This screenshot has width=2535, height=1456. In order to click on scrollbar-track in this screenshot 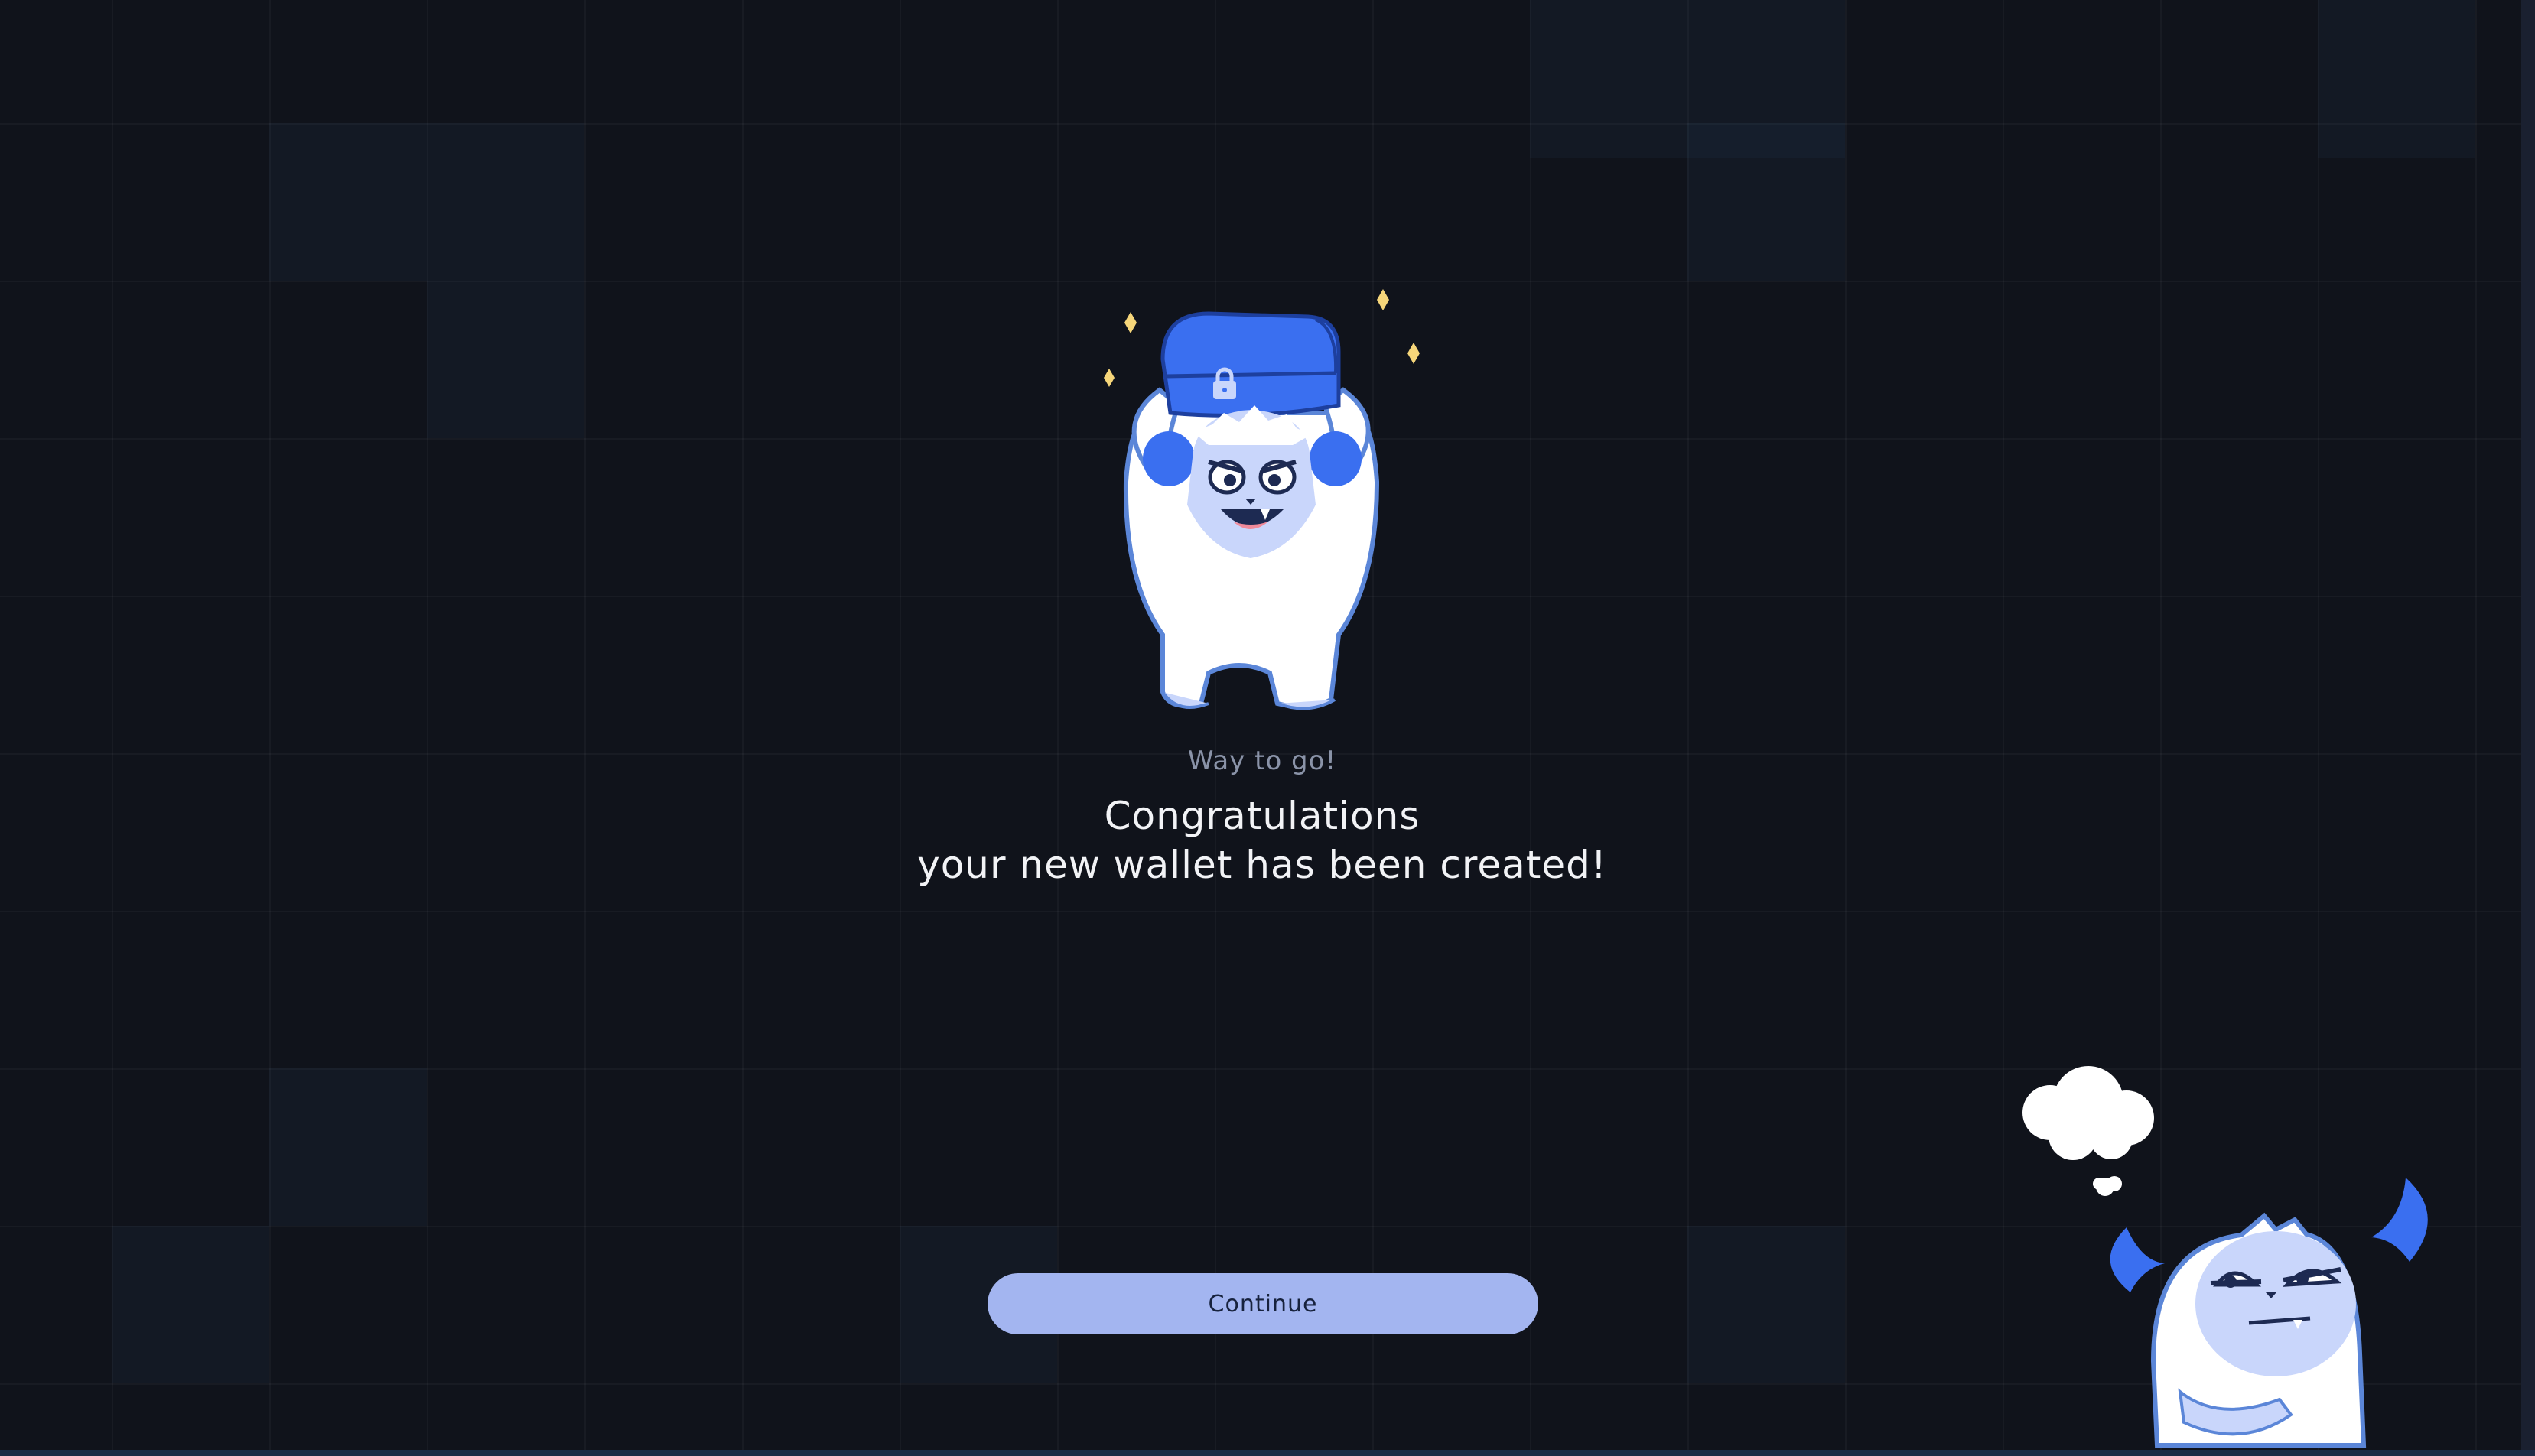, I will do `click(2528, 728)`.